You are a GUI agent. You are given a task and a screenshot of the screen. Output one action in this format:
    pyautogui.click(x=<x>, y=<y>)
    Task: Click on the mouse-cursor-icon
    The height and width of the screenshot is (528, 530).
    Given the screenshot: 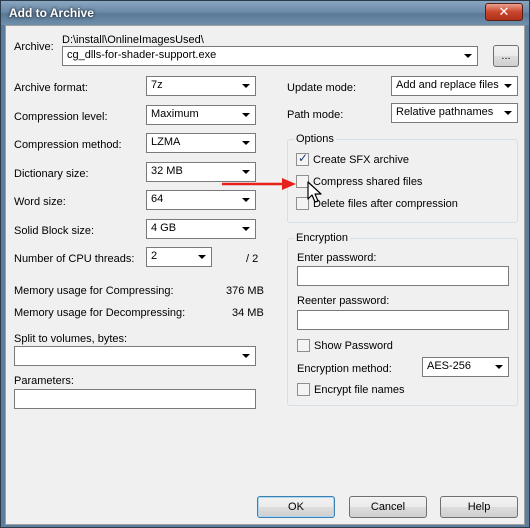 What is the action you would take?
    pyautogui.click(x=314, y=192)
    